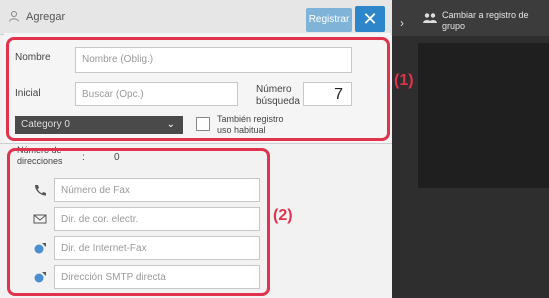 This screenshot has width=549, height=298. Describe the element at coordinates (283, 215) in the screenshot. I see `callout-label-2: (2)` at that location.